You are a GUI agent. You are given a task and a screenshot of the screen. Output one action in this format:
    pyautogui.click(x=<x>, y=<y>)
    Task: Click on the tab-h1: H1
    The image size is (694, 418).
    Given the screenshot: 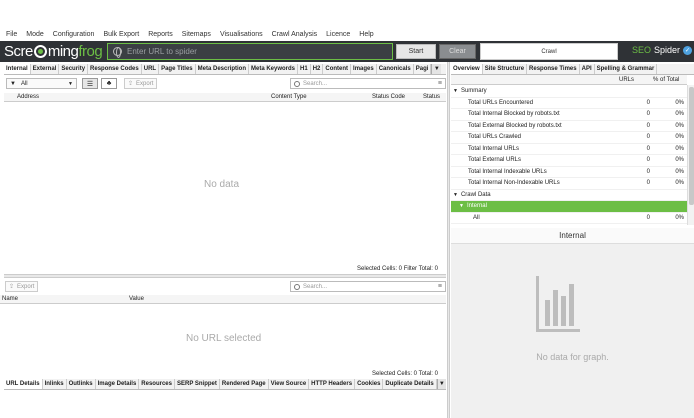 What is the action you would take?
    pyautogui.click(x=304, y=69)
    